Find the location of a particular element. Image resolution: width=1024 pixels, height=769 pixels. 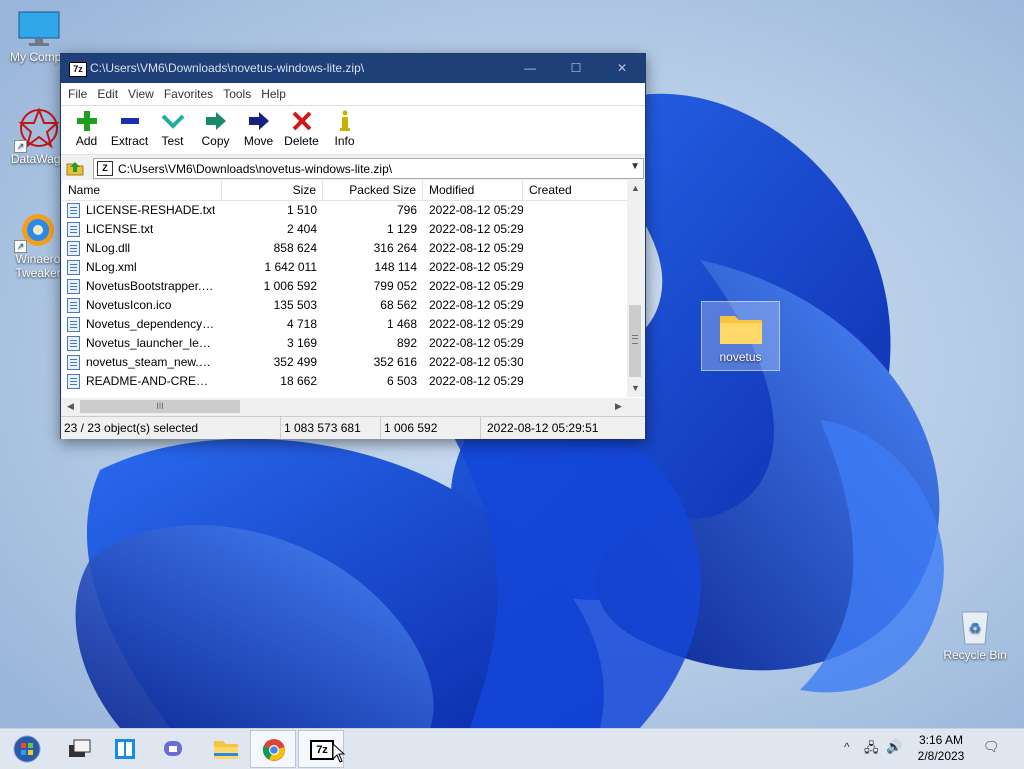

copy-button: Copy is located at coordinates (215, 130).